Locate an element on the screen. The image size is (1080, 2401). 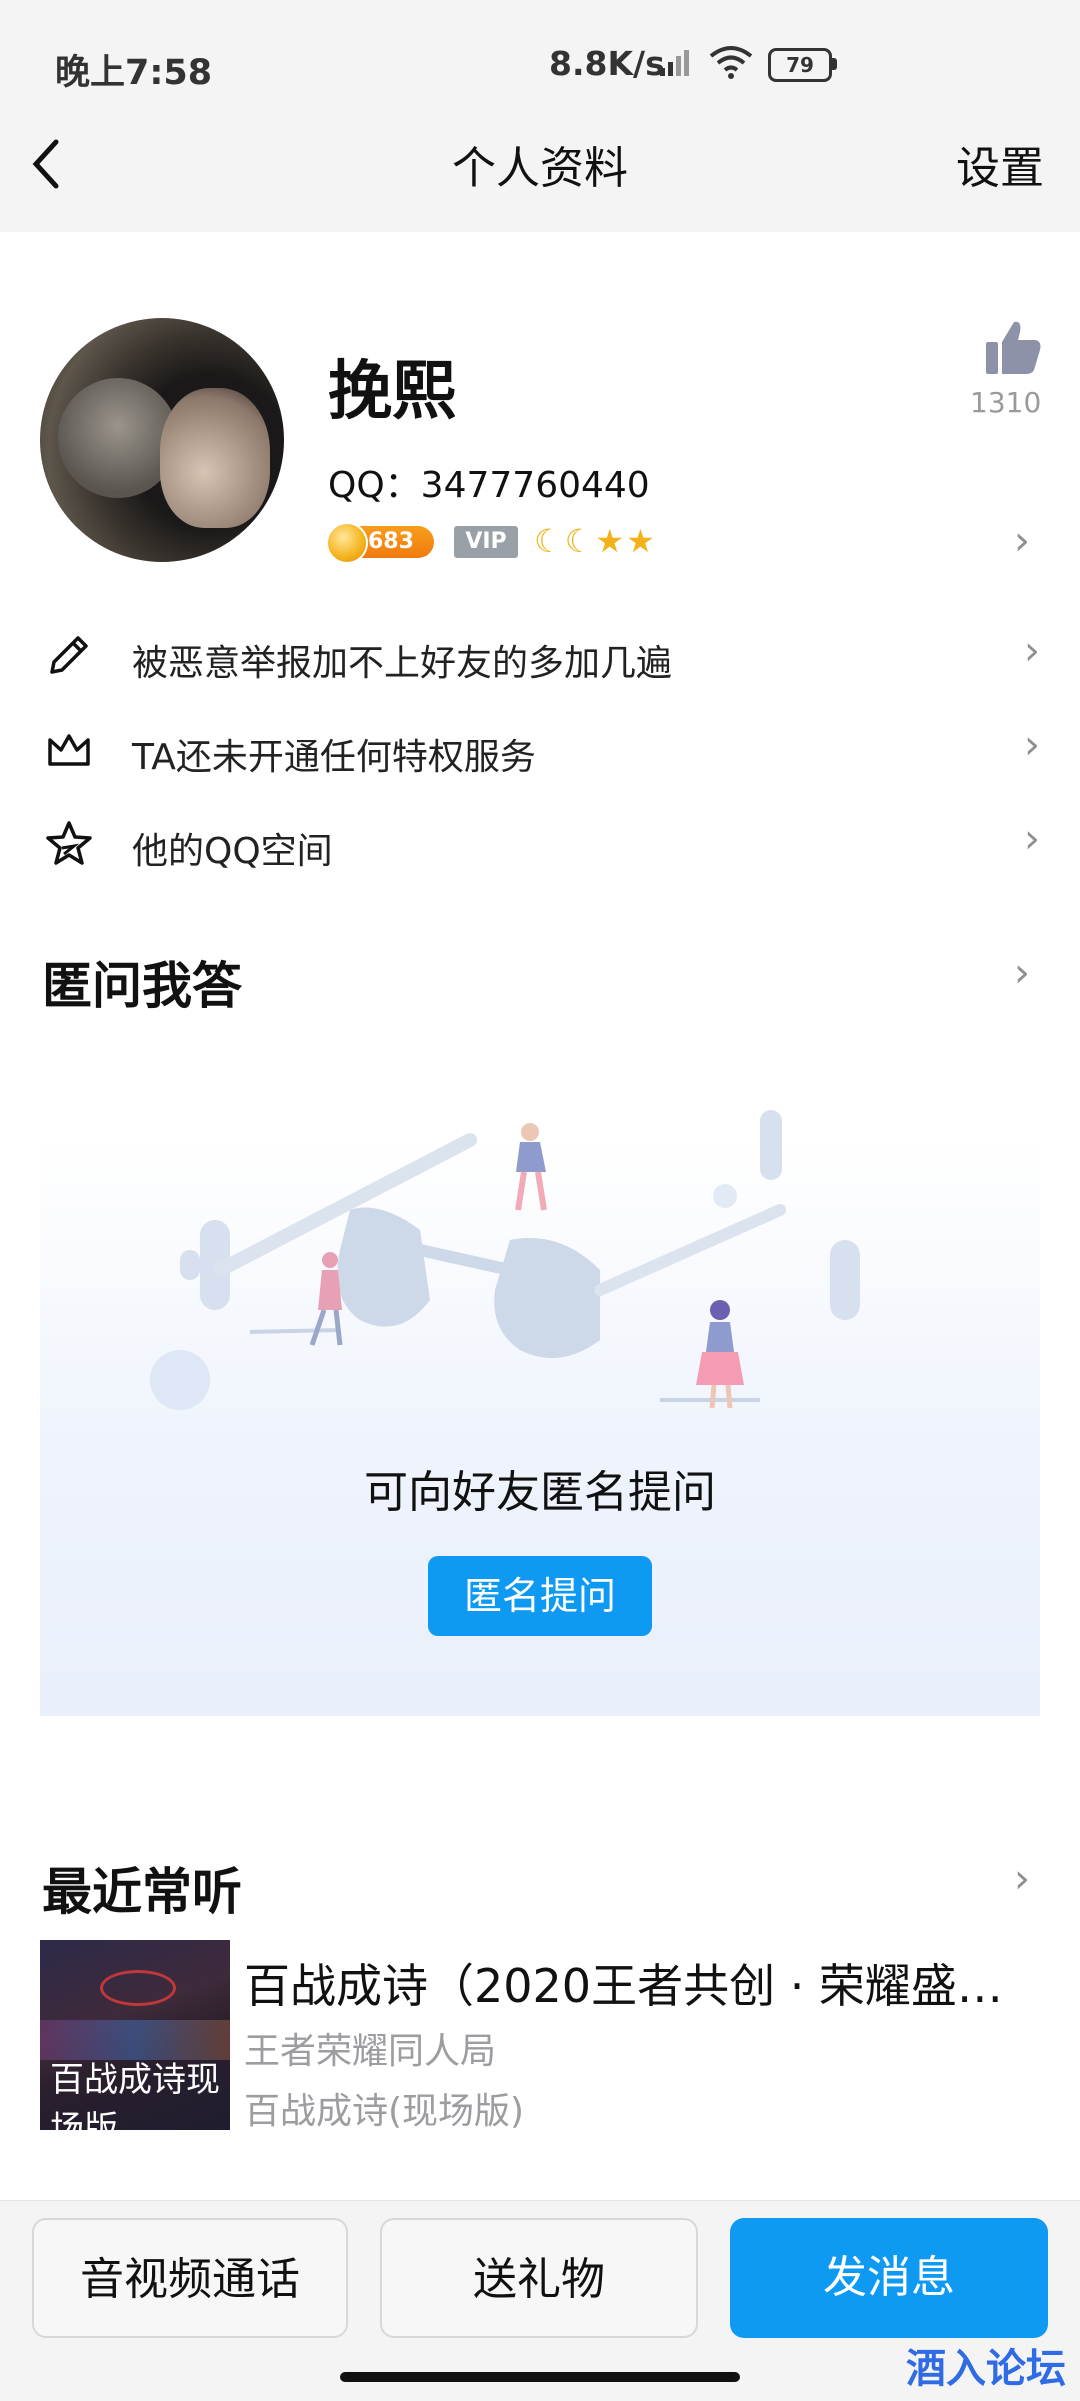
top-bar is located at coordinates (540, 116).